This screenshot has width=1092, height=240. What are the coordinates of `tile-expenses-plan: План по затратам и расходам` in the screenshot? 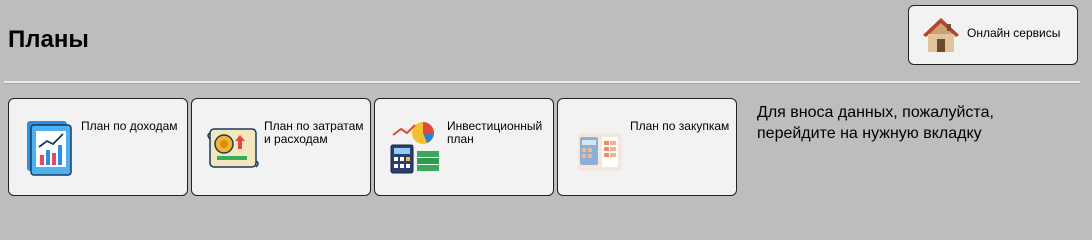 It's located at (281, 147).